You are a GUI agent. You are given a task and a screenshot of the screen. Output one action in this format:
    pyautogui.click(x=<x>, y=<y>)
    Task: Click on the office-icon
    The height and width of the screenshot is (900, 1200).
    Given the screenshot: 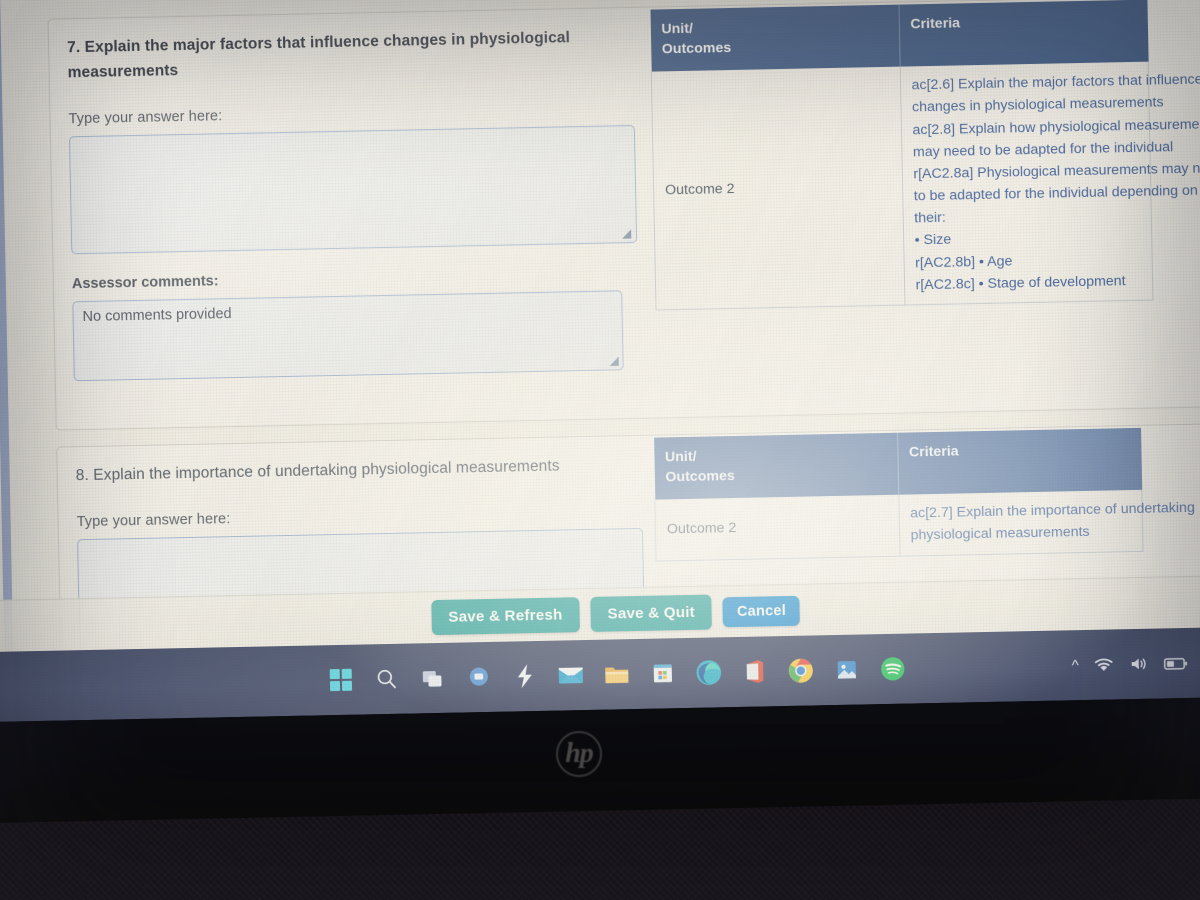 What is the action you would take?
    pyautogui.click(x=755, y=671)
    